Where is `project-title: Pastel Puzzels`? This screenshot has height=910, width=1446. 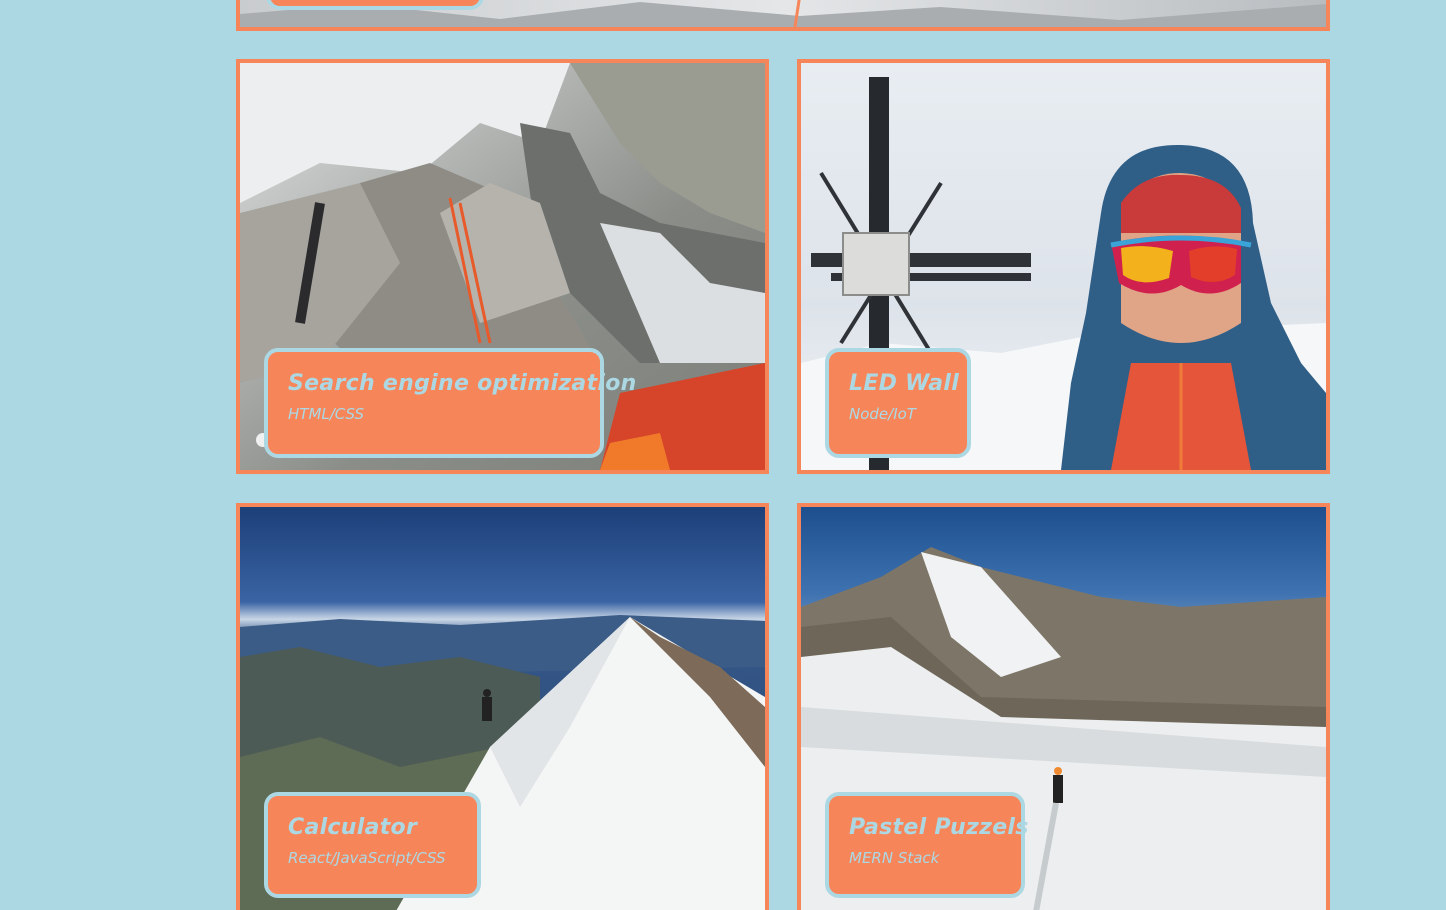 project-title: Pastel Puzzels is located at coordinates (938, 828).